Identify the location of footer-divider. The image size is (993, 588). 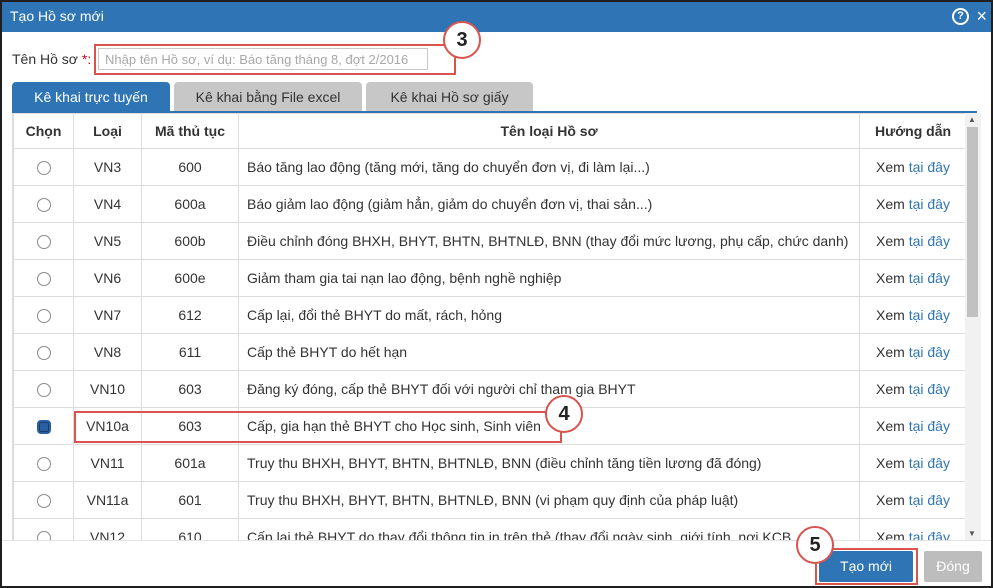
(496, 540).